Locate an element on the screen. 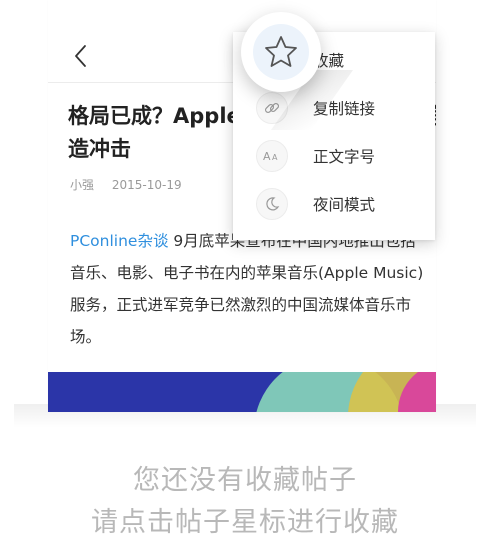 This screenshot has width=490, height=540. star-highlight is located at coordinates (281, 52).